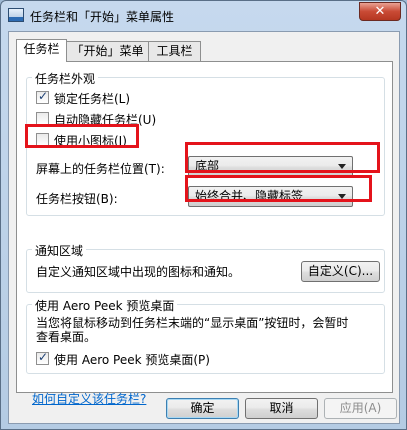 The image size is (407, 430). What do you see at coordinates (82, 136) in the screenshot?
I see `annotation-box-small-icons` at bounding box center [82, 136].